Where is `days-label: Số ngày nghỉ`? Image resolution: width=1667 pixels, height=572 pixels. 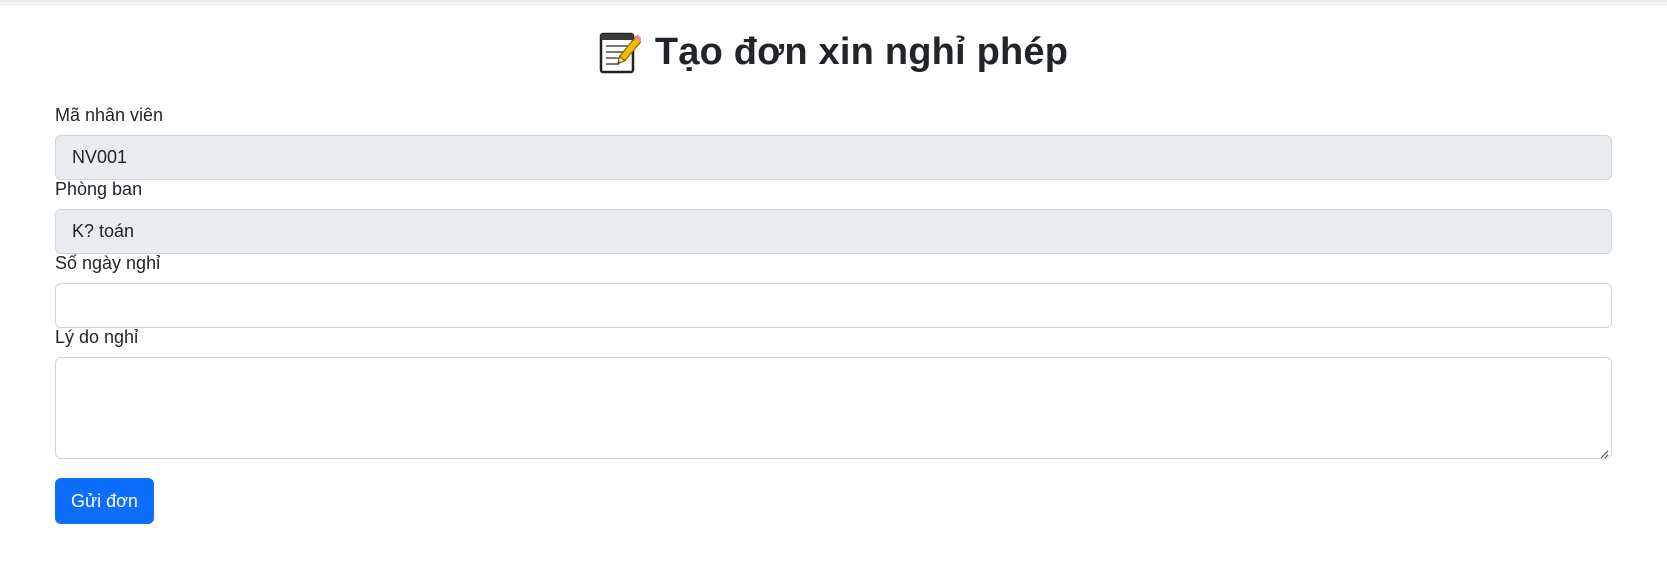
days-label: Số ngày nghỉ is located at coordinates (108, 263).